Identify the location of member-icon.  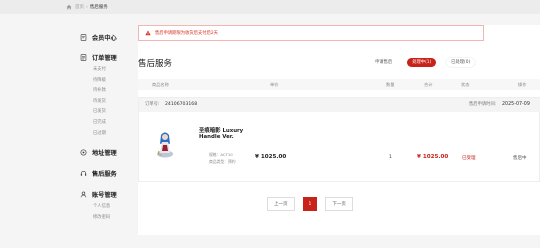
(83, 37).